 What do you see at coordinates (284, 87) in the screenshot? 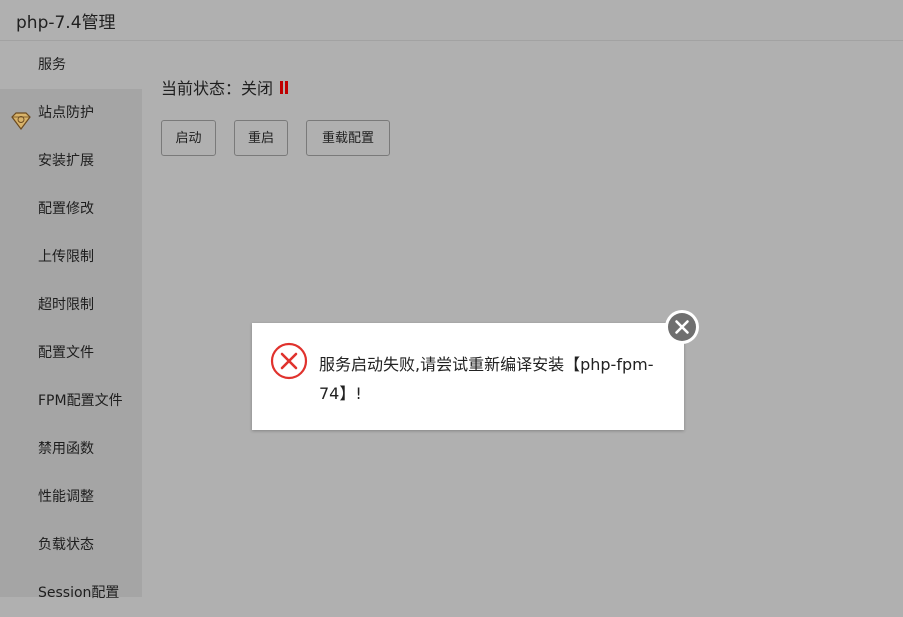
I see `pause-icon` at bounding box center [284, 87].